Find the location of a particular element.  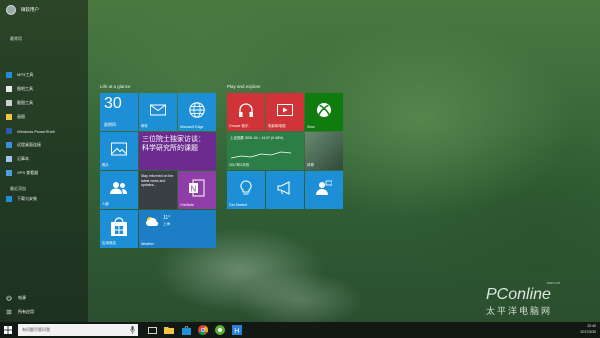

taskbar-chrome is located at coordinates (203, 330).